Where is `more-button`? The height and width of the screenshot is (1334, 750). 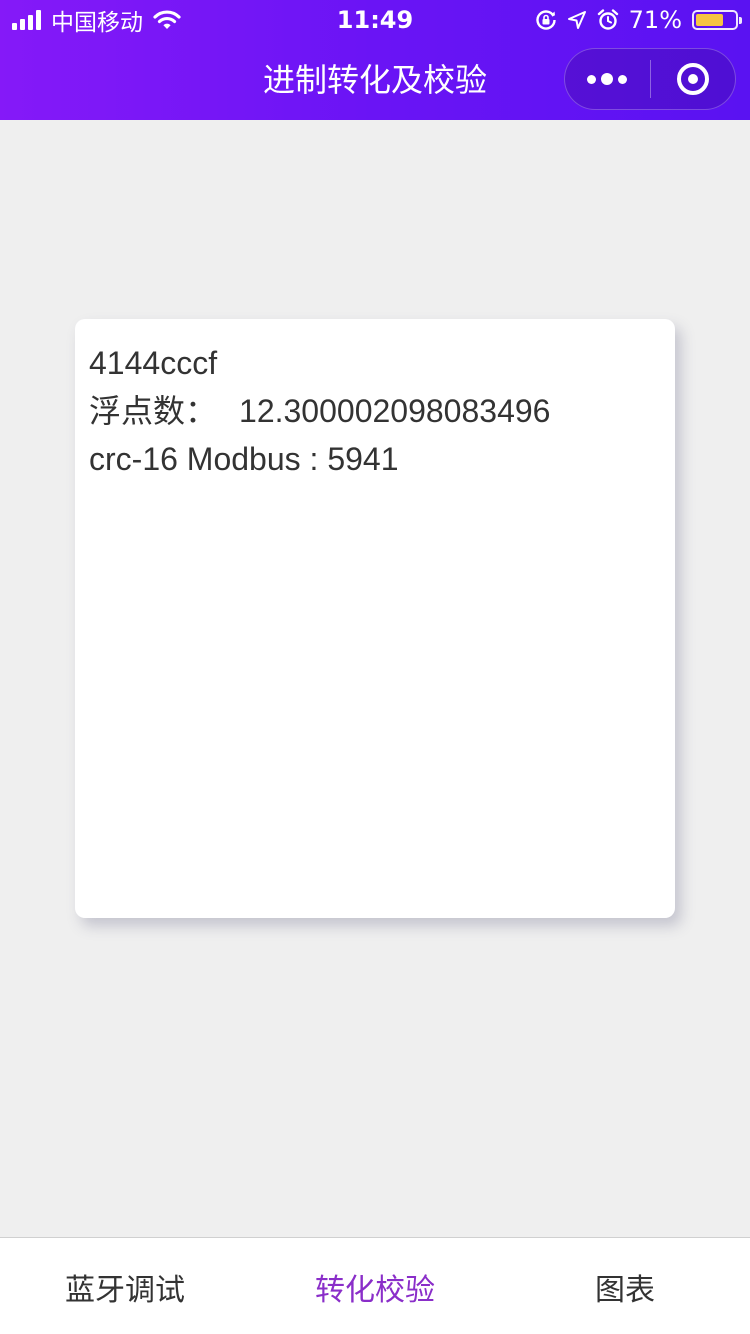
more-button is located at coordinates (607, 79).